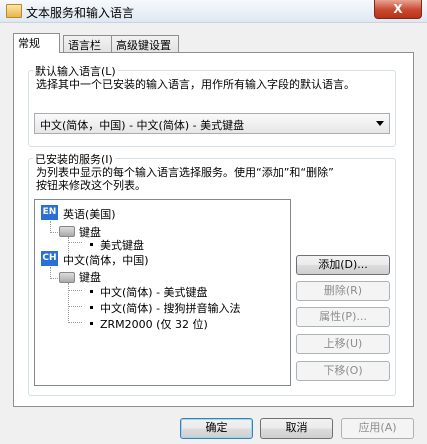  What do you see at coordinates (106, 260) in the screenshot?
I see `tree-node-ch-language: 中文(简体，中国)` at bounding box center [106, 260].